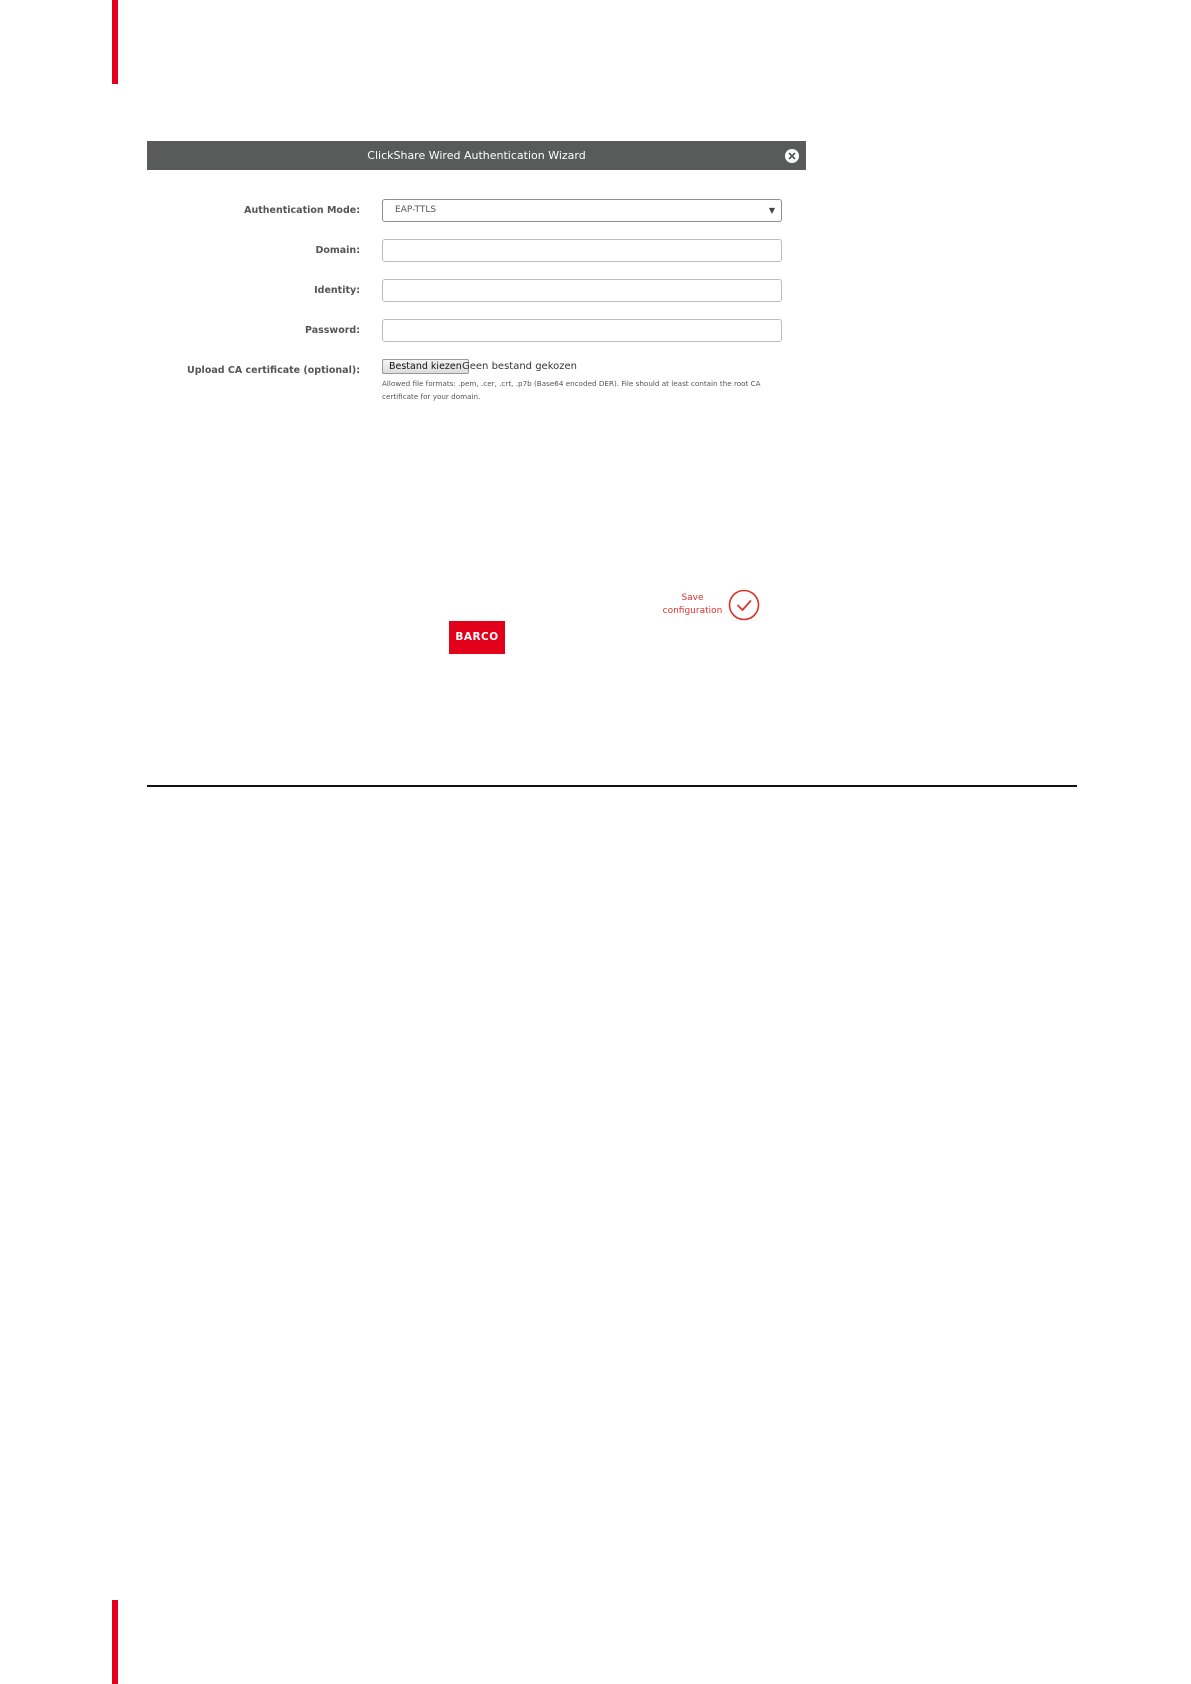 The width and height of the screenshot is (1191, 1684). Describe the element at coordinates (273, 370) in the screenshot. I see `upload-cert-label: Upload CA certificate (optional):` at that location.